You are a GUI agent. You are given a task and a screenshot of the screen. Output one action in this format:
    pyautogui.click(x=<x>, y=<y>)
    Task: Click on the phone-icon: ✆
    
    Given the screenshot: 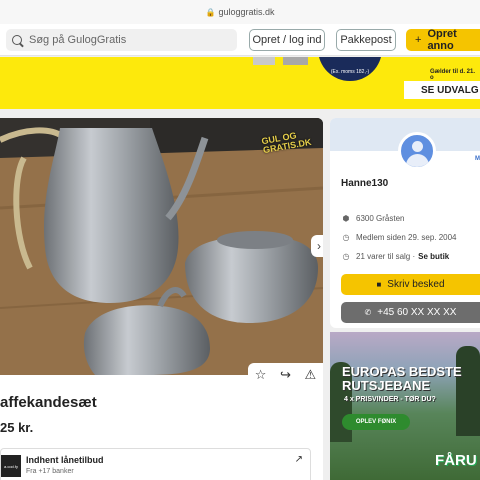 What is the action you would take?
    pyautogui.click(x=368, y=312)
    